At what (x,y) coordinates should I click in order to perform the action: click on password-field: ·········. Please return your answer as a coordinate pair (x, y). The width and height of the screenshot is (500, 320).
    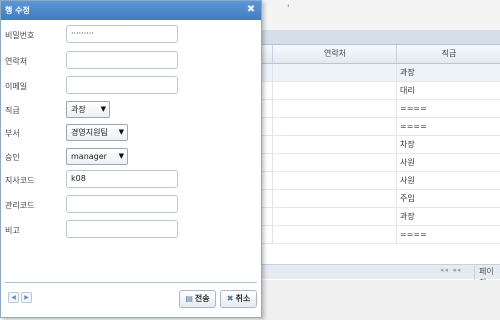
    Looking at the image, I should click on (122, 34).